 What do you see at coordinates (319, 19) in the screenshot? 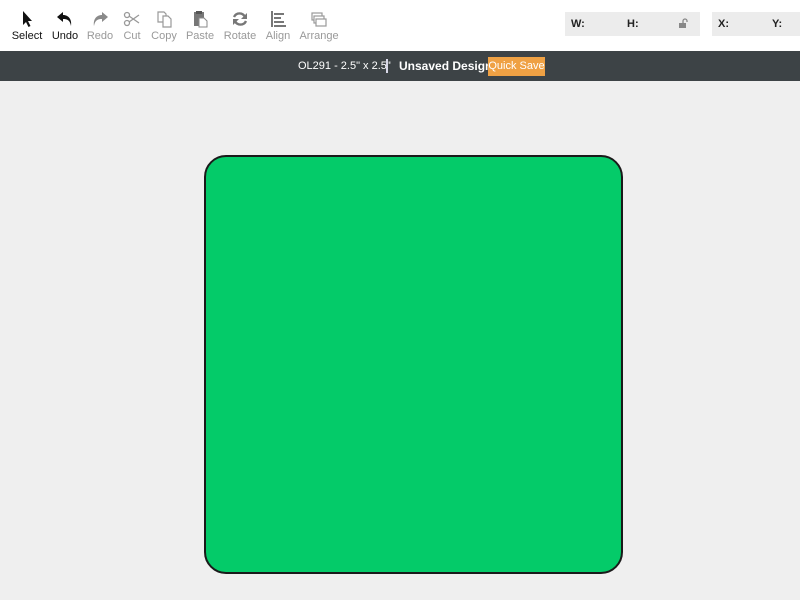
I see `arrange-icon` at bounding box center [319, 19].